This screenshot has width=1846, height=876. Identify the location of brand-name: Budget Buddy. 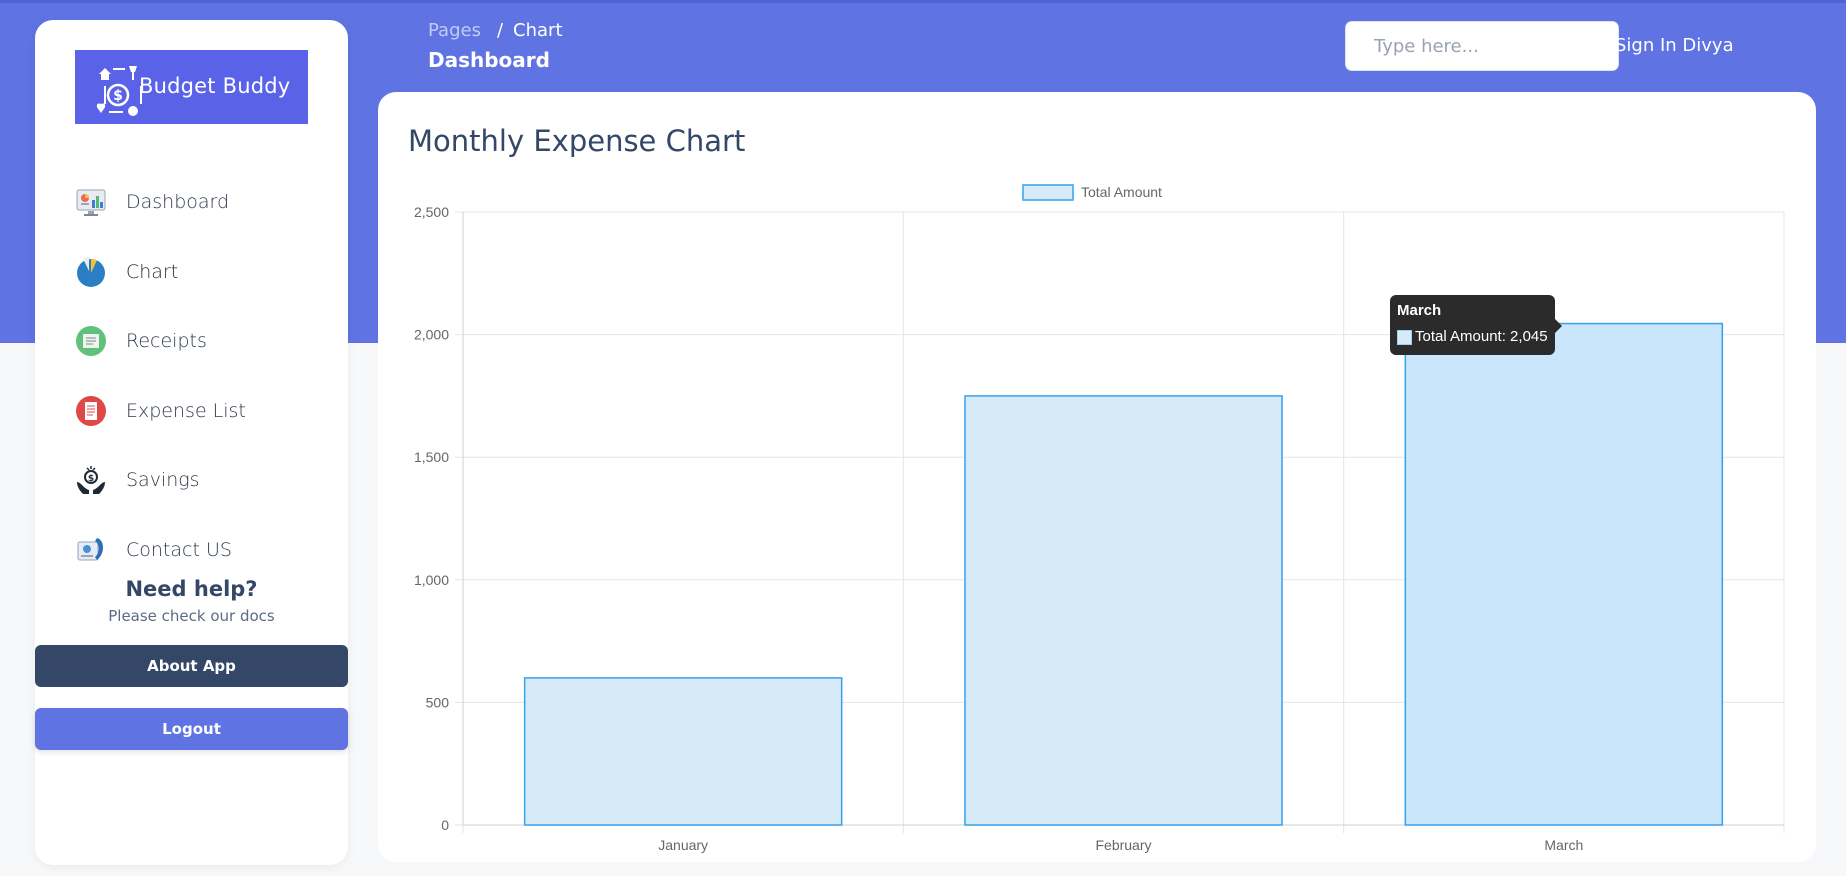
(215, 86).